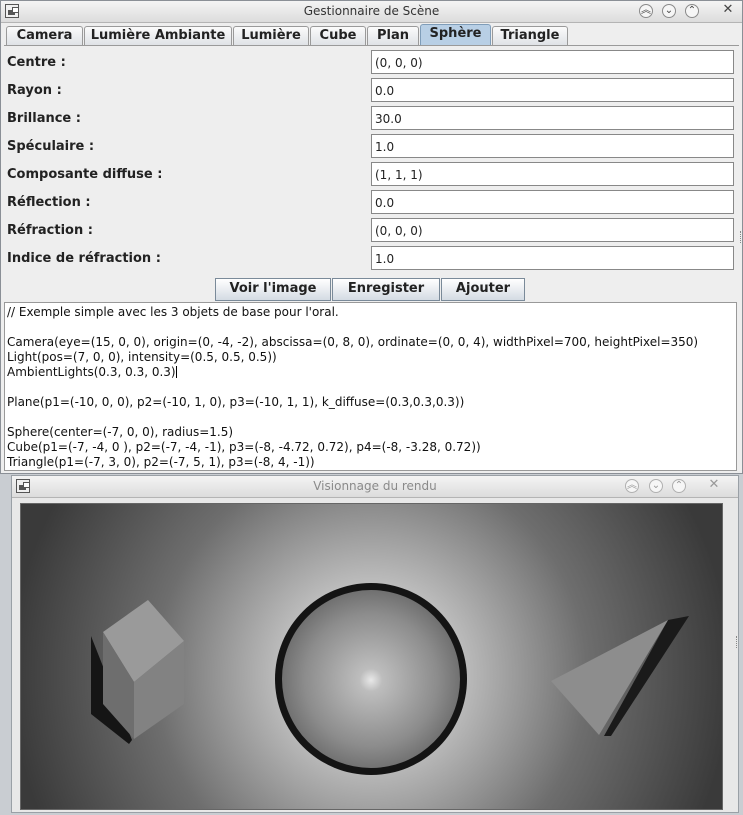  Describe the element at coordinates (158, 35) in the screenshot. I see `tab-ambient-light: Lumière Ambiante` at that location.